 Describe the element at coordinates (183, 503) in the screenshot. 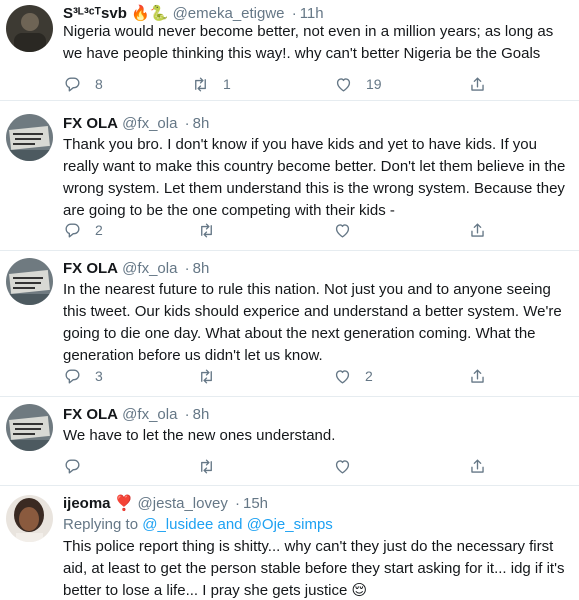

I see `user-handle: @jesta_lovey` at that location.